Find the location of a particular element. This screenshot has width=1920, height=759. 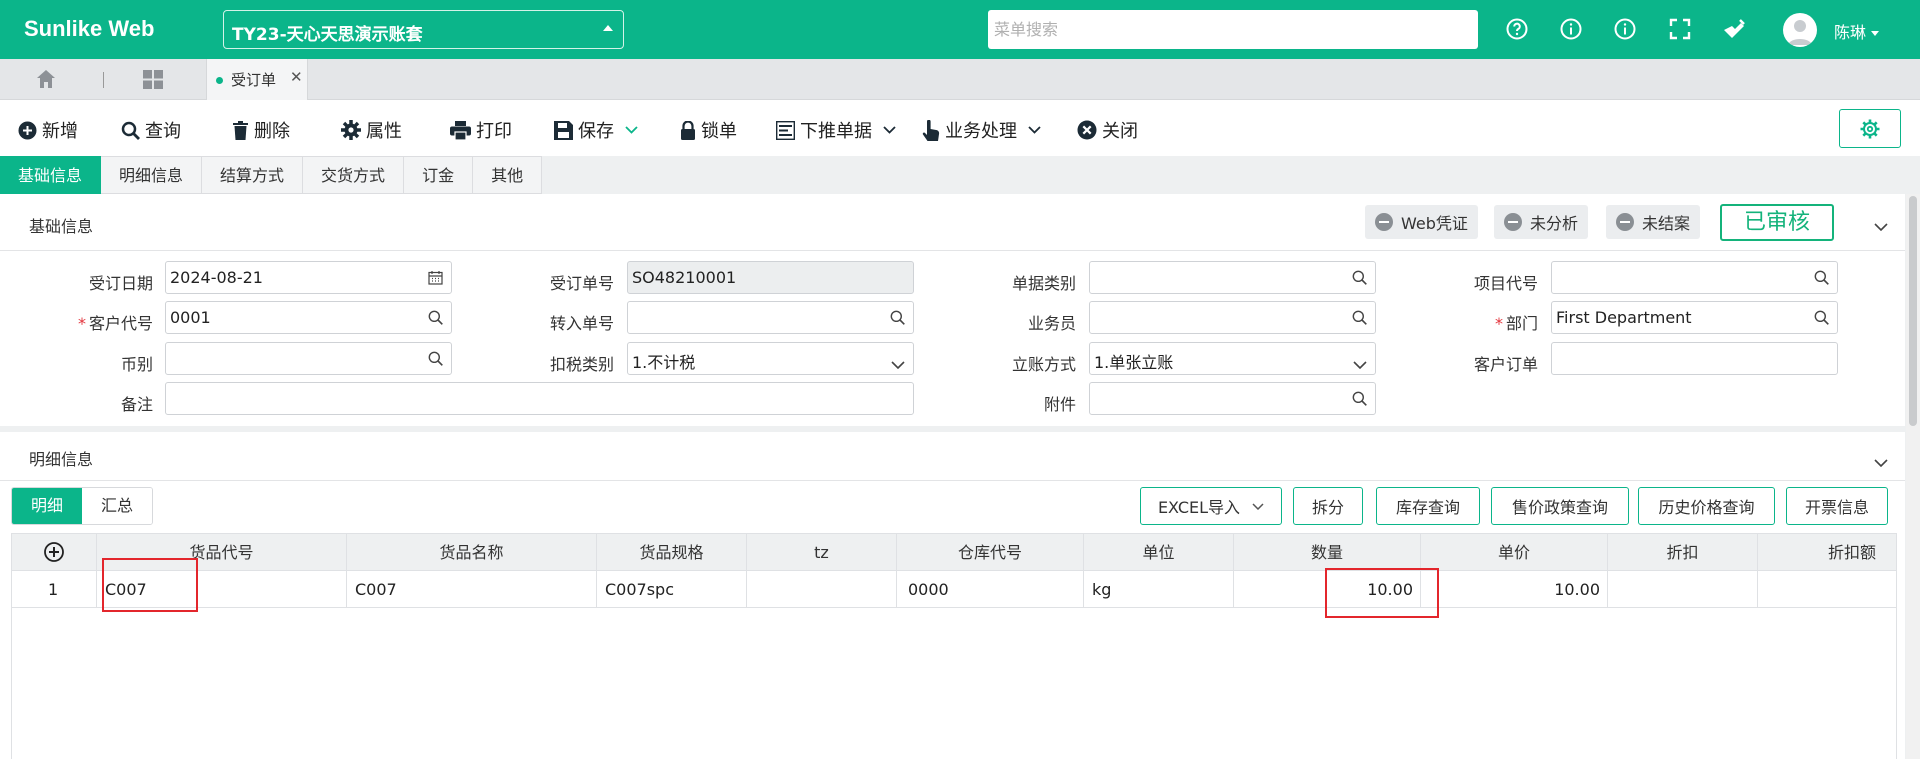

col-item-spec: 货品规格 is located at coordinates (672, 552).